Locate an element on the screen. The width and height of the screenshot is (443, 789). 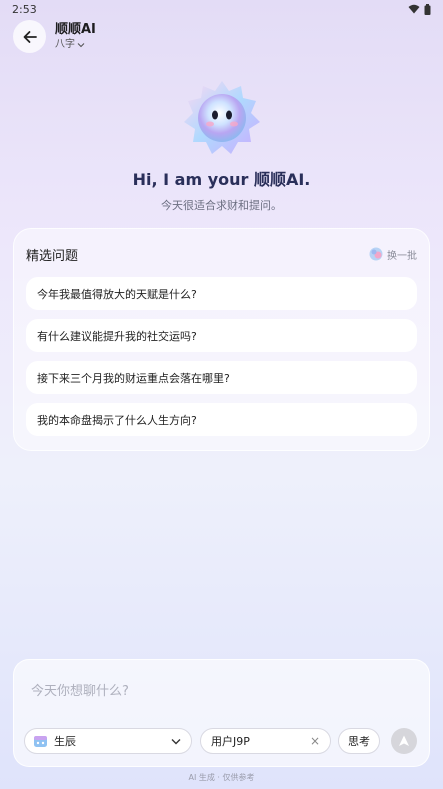
think-label: 思考 is located at coordinates (359, 741).